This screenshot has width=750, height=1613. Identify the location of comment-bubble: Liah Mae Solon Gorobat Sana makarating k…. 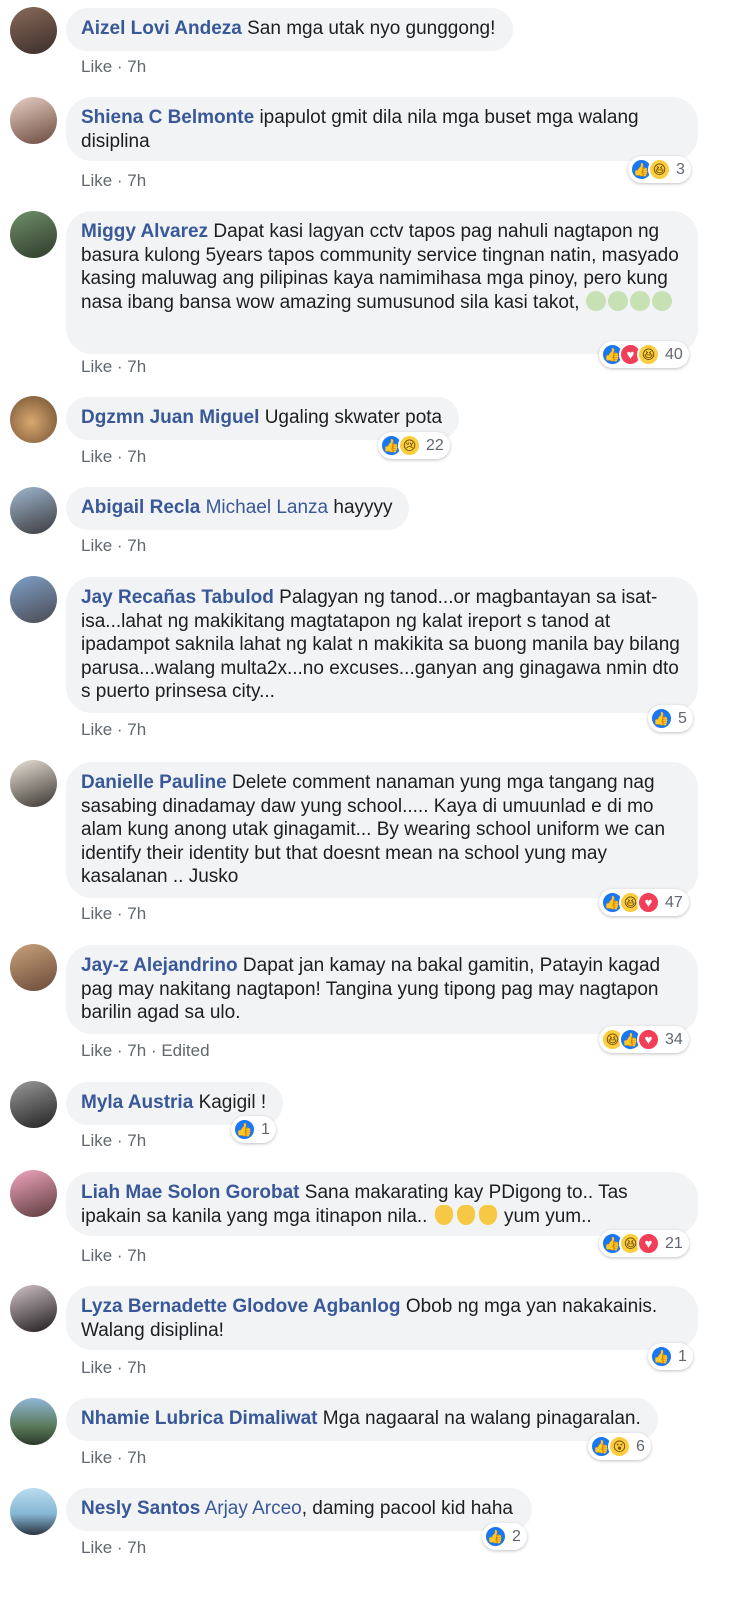
(382, 1204).